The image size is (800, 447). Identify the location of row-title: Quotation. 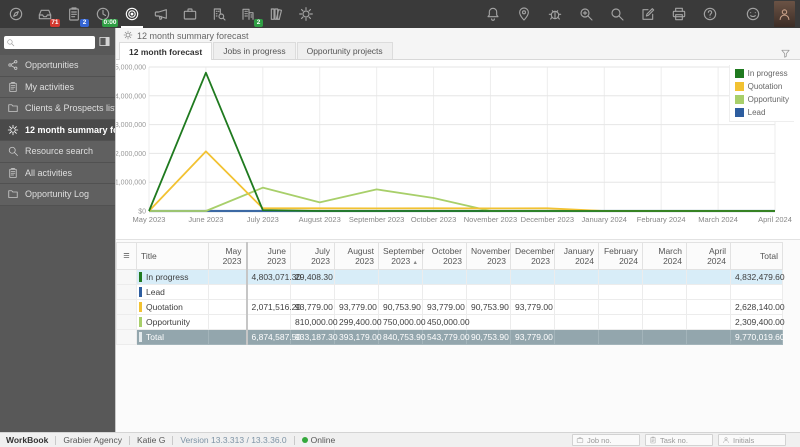
(172, 307).